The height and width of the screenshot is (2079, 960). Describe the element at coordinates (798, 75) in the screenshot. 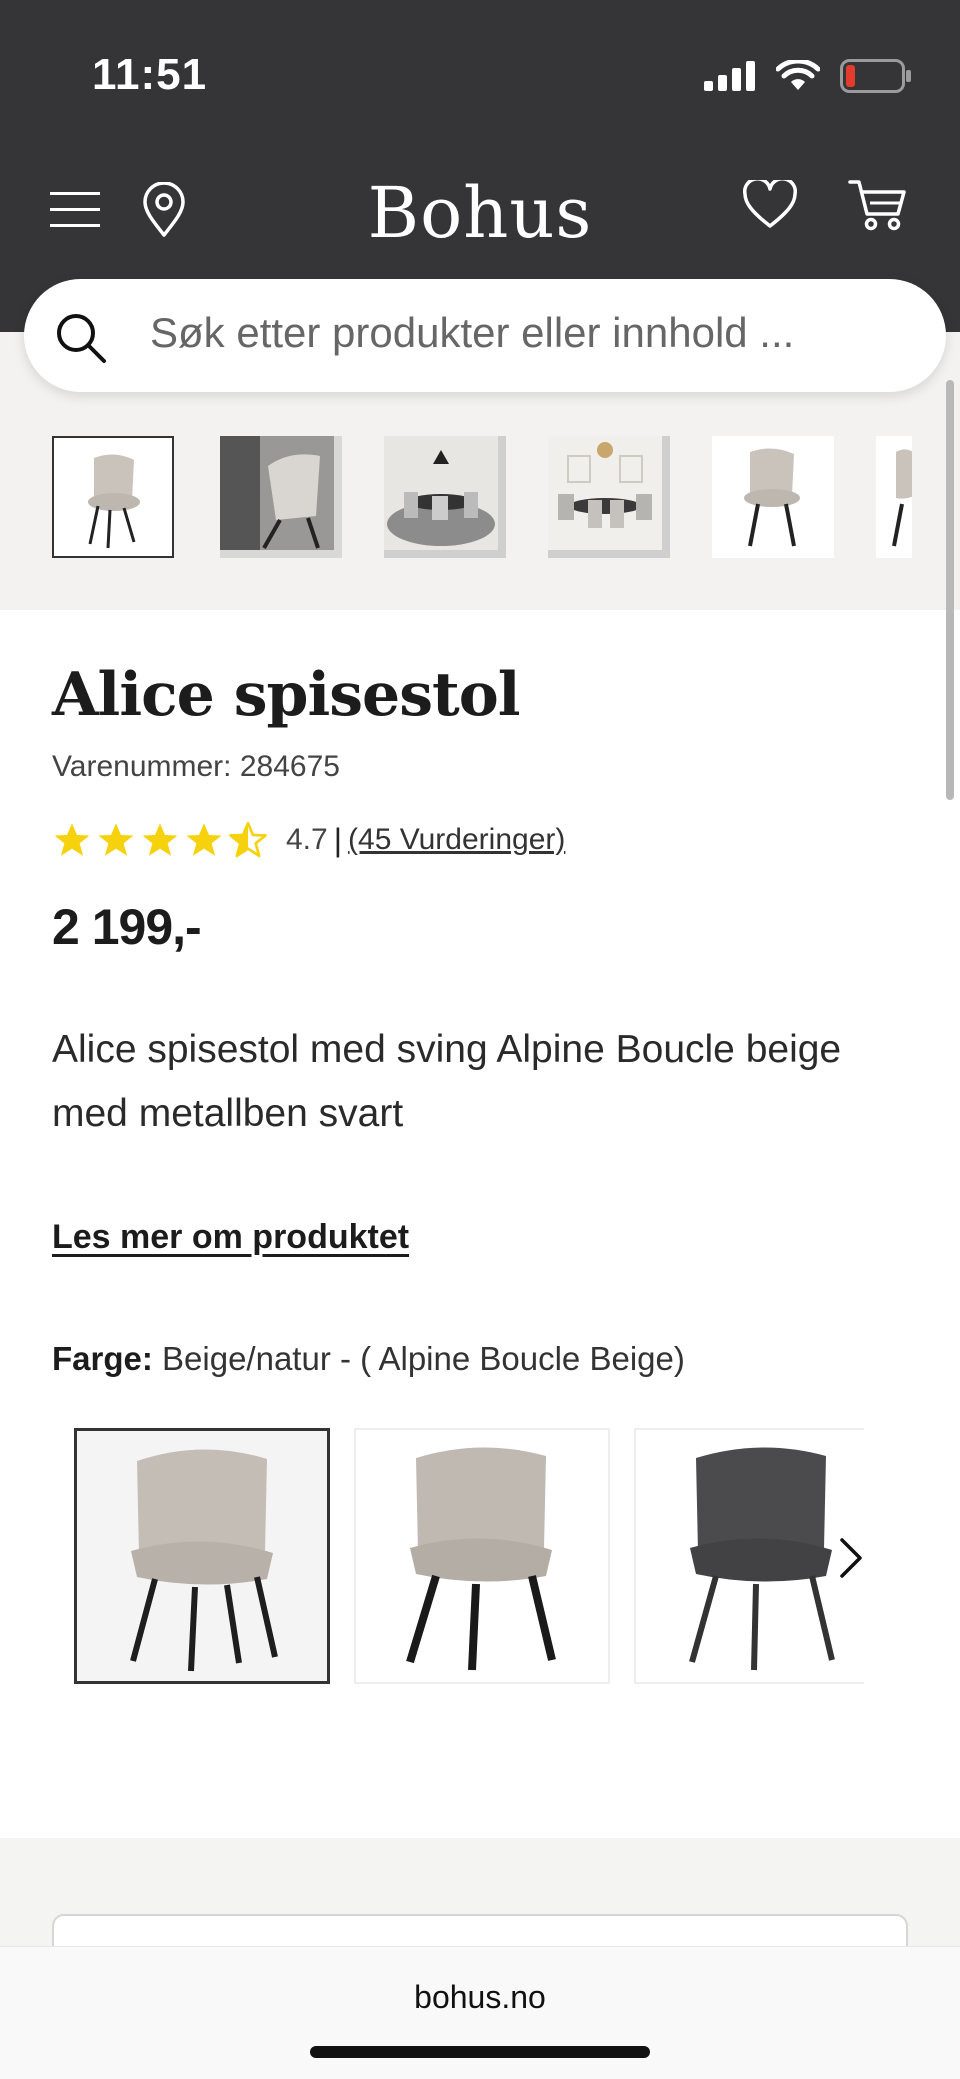

I see `wifi-icon` at that location.